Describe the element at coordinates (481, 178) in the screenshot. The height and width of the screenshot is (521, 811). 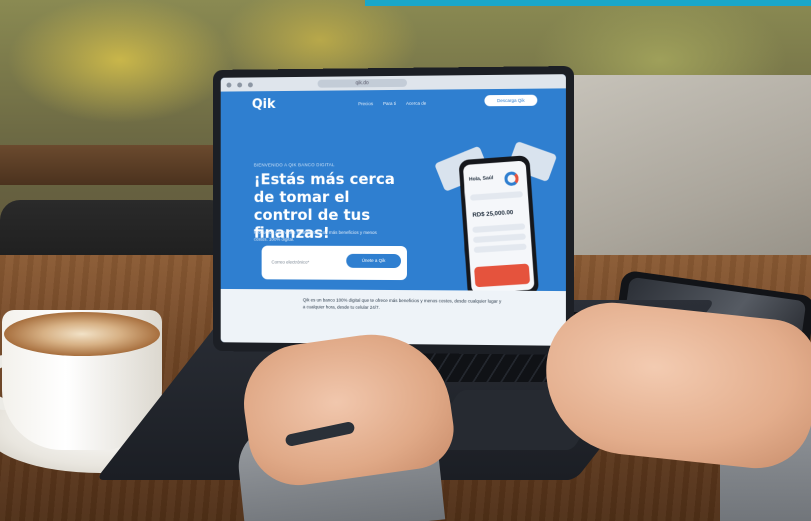
I see `phone-greeting: Hola, Saúl` at that location.